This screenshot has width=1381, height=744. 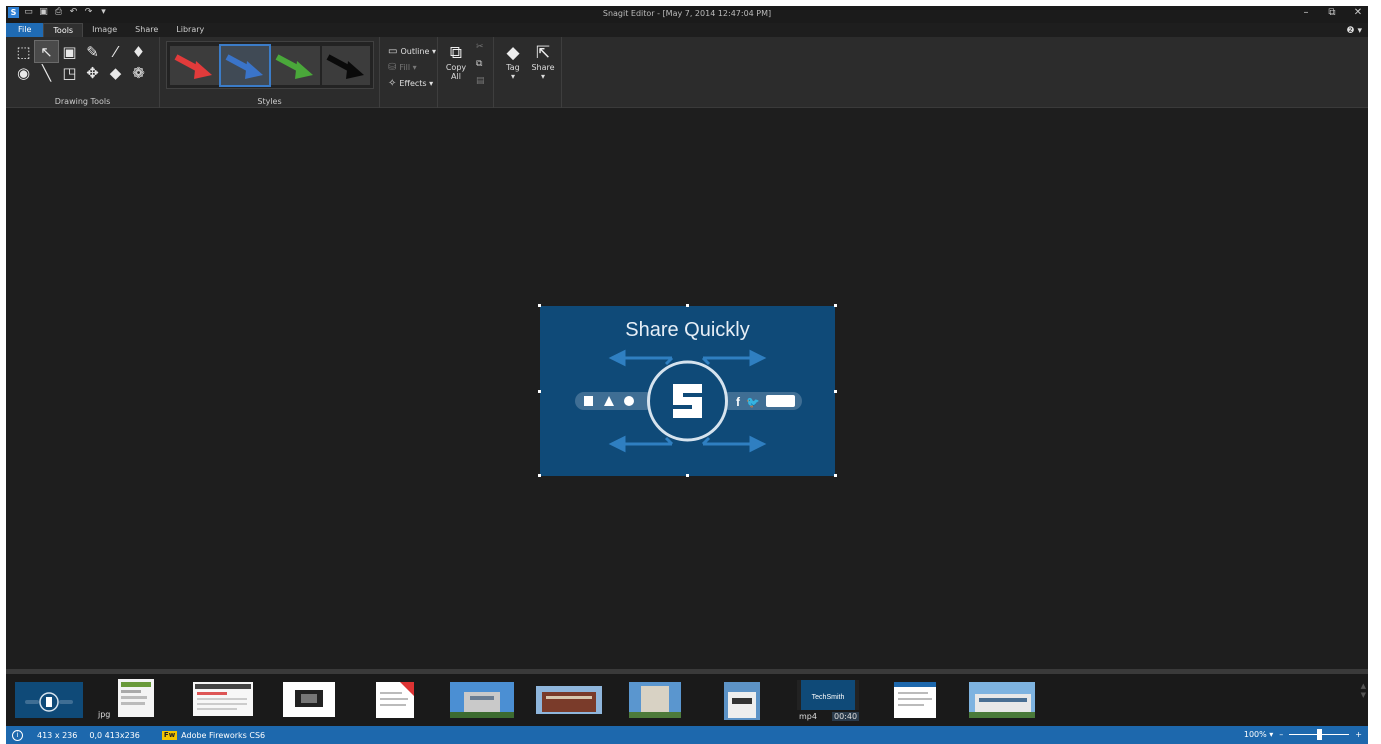 I want to click on drawing-tools-group: ⬚ ↖ ▣ ✎ ⁄ ♦ ◉ ╲ ◳ ✥ ◆ ❁ Drawing Tools, so click(x=83, y=72).